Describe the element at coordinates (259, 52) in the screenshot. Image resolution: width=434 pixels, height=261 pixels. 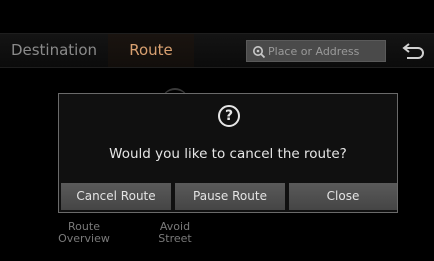
I see `search-icon` at that location.